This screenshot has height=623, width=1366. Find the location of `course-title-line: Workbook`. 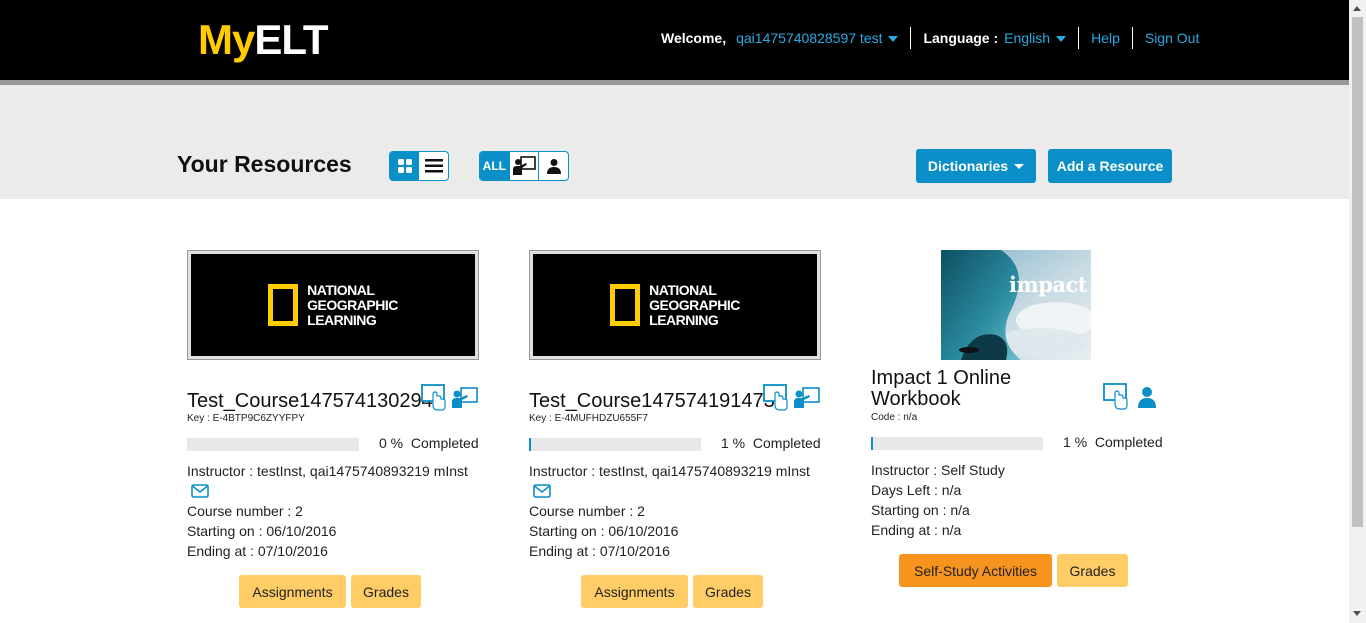

course-title-line: Workbook is located at coordinates (916, 399).